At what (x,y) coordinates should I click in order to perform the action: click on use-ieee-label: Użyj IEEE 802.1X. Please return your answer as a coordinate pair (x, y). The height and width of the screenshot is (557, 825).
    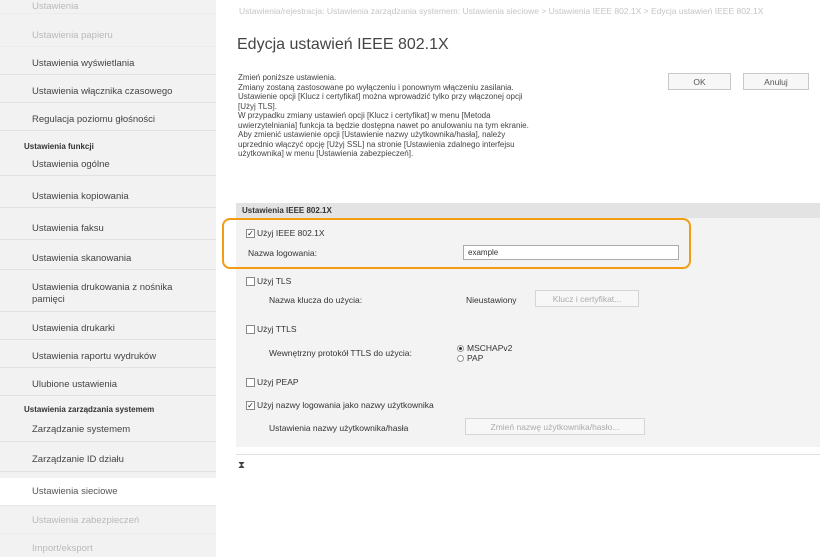
    Looking at the image, I should click on (291, 233).